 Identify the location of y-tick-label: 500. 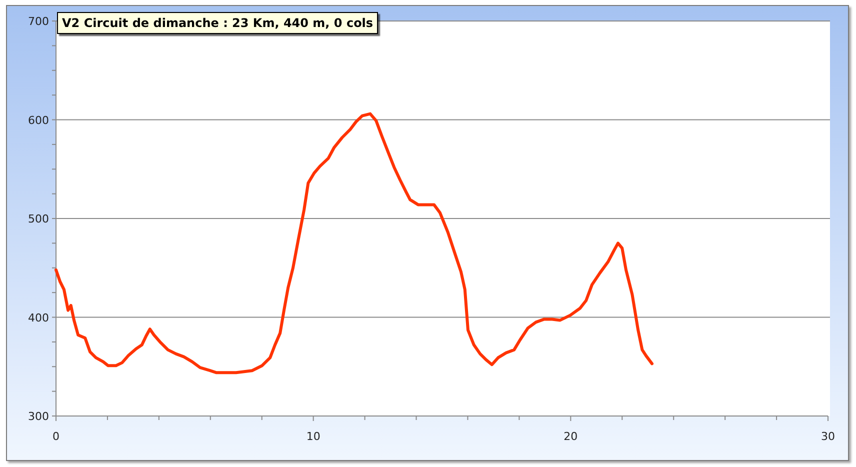
(38, 219).